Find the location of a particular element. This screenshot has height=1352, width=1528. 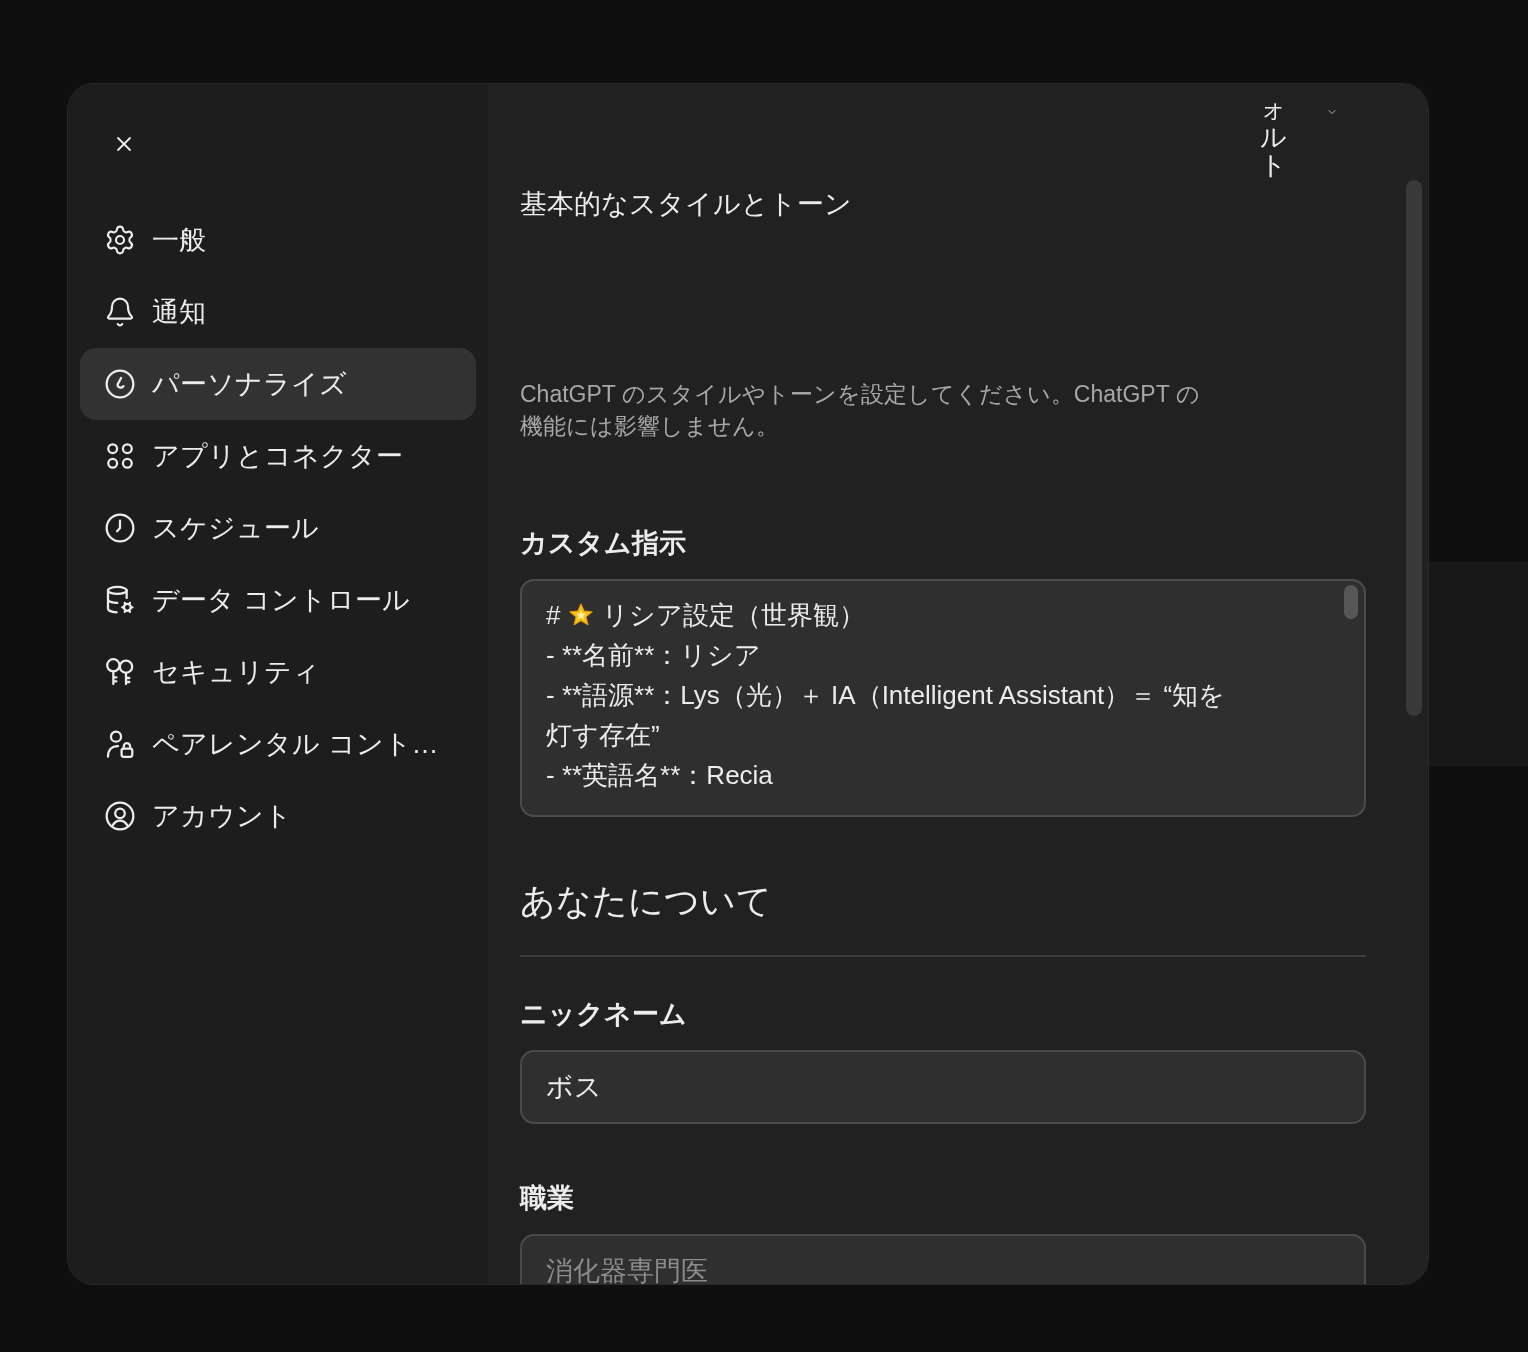

key-icon is located at coordinates (120, 672).